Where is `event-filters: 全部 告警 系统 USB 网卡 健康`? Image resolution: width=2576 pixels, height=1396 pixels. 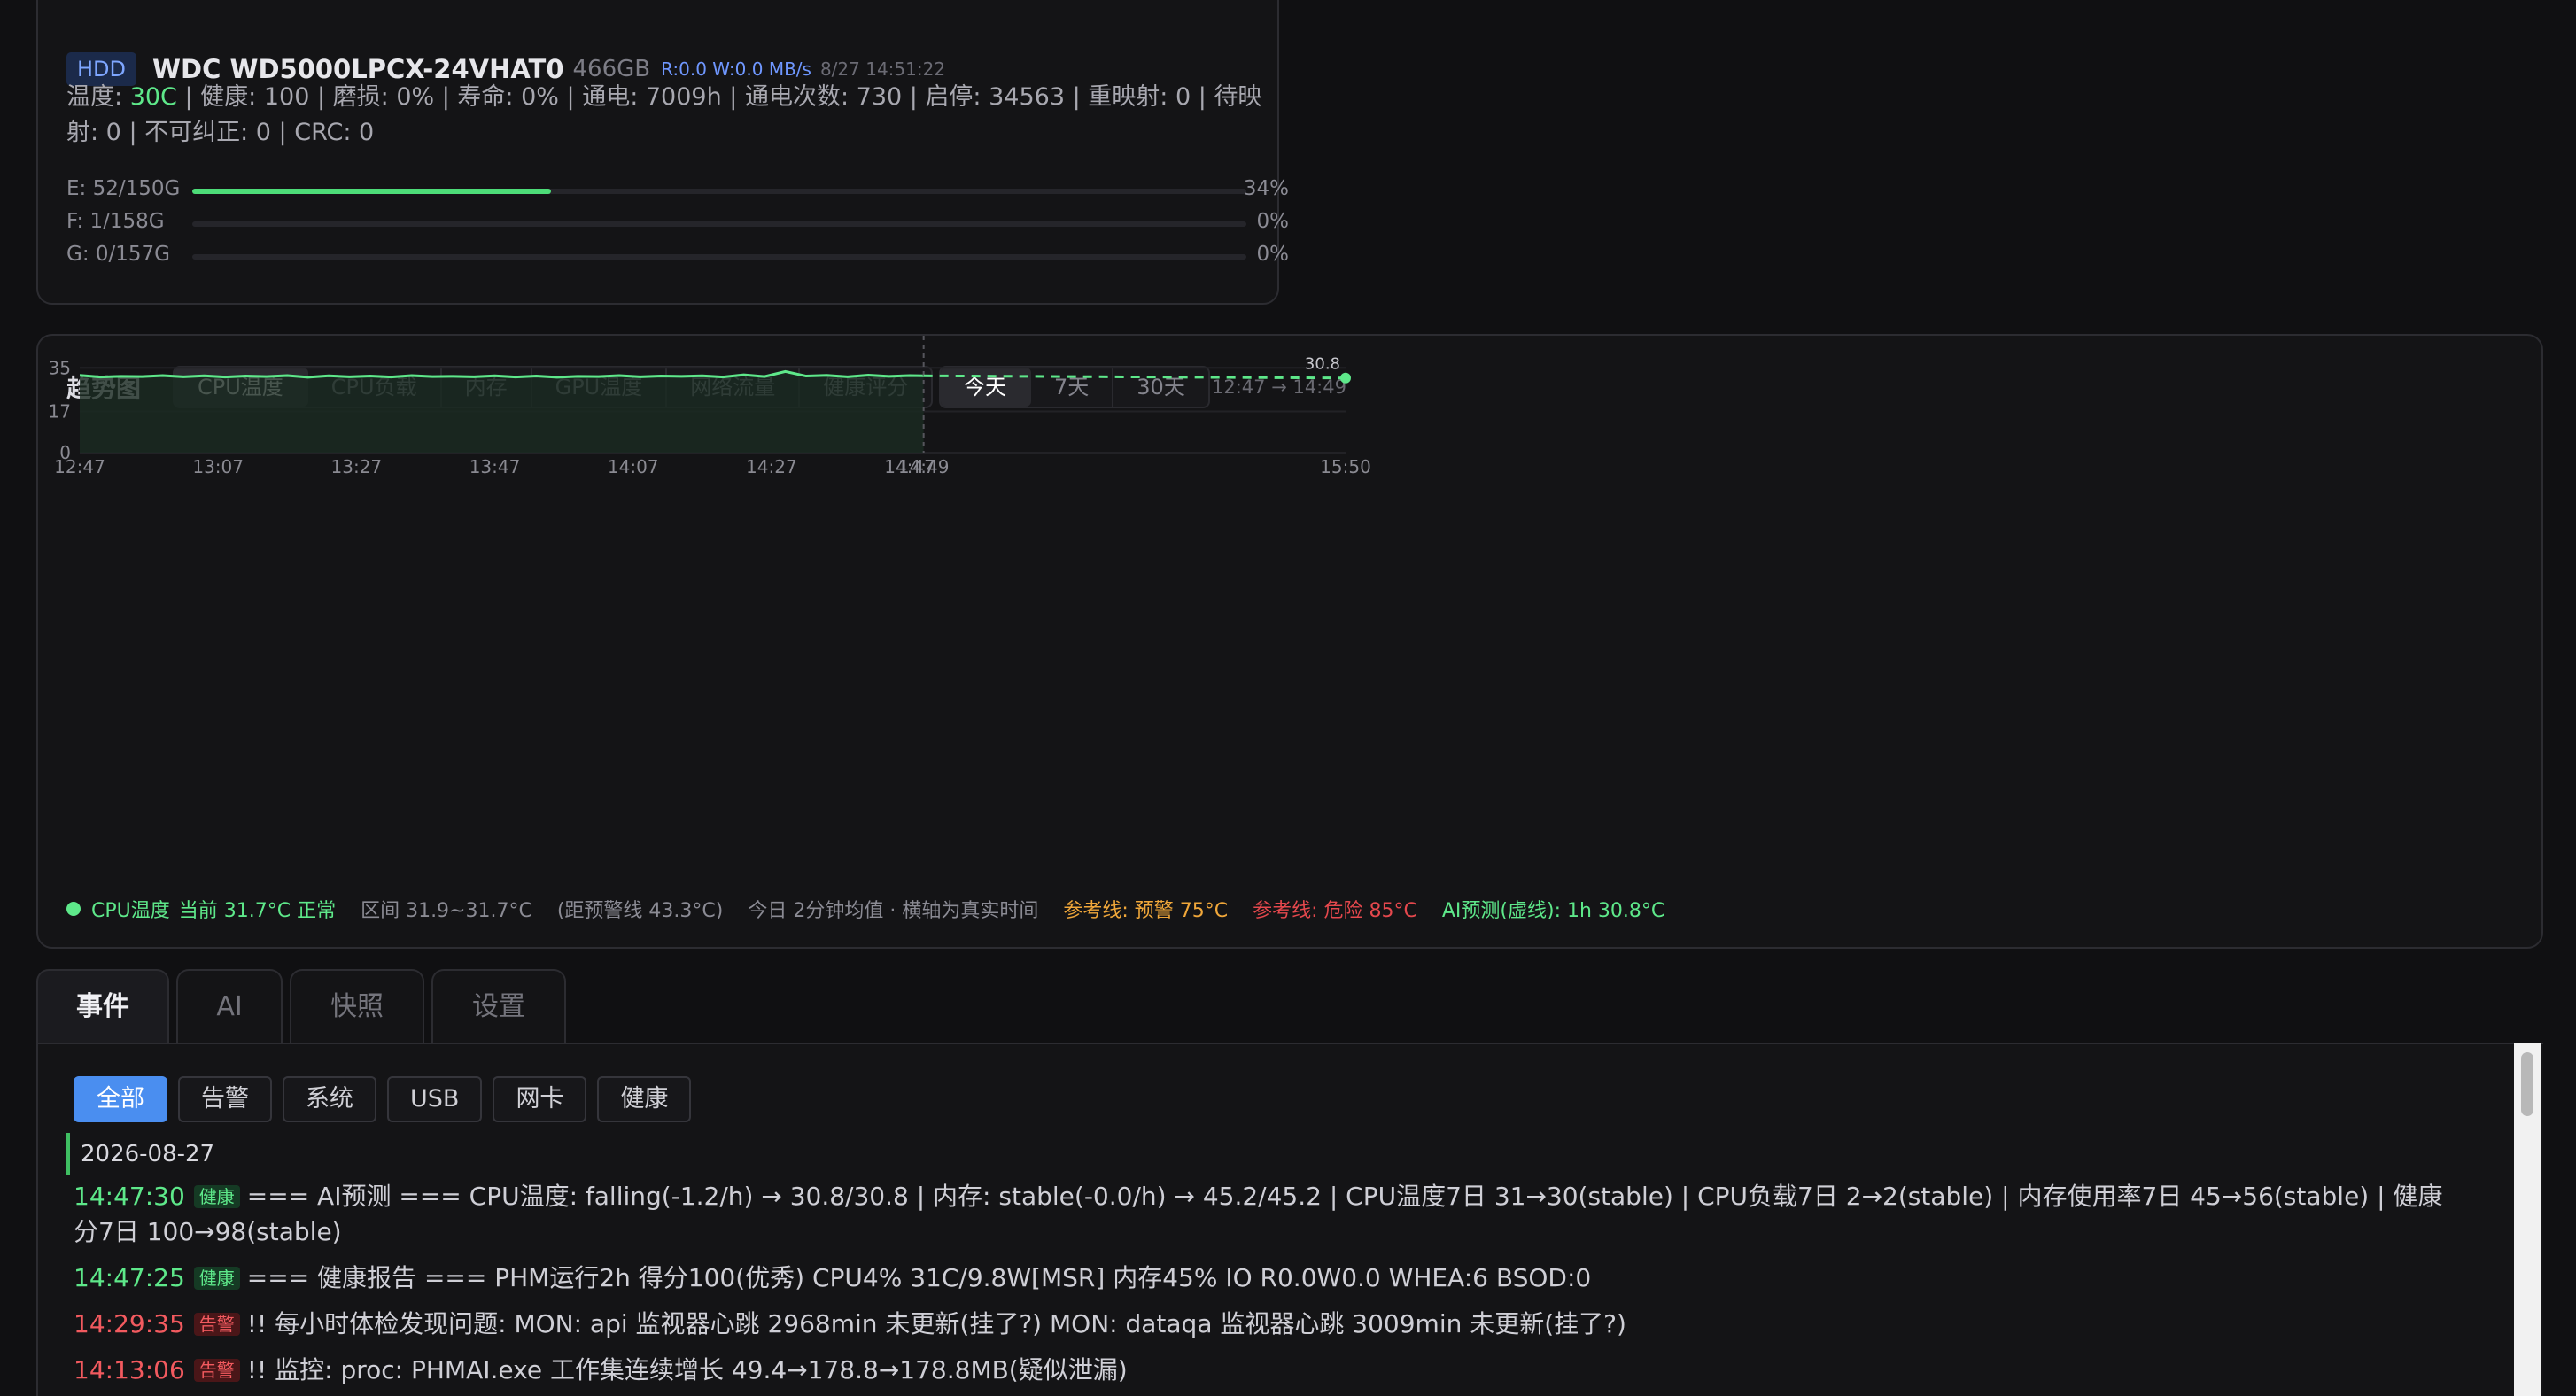 event-filters: 全部 告警 系统 USB 网卡 健康 is located at coordinates (388, 1099).